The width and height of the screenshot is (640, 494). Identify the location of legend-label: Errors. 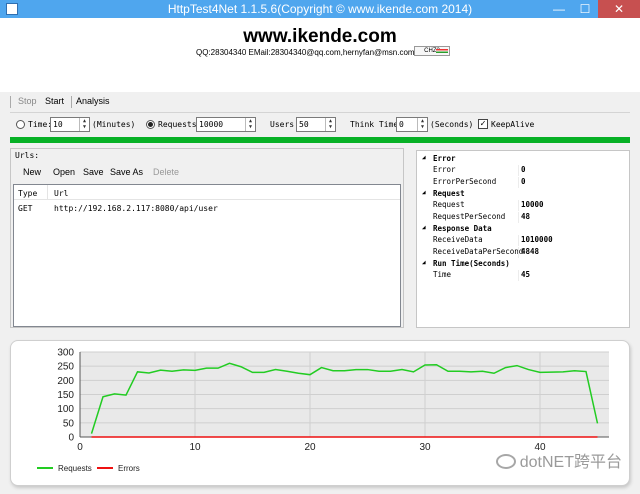
(129, 468).